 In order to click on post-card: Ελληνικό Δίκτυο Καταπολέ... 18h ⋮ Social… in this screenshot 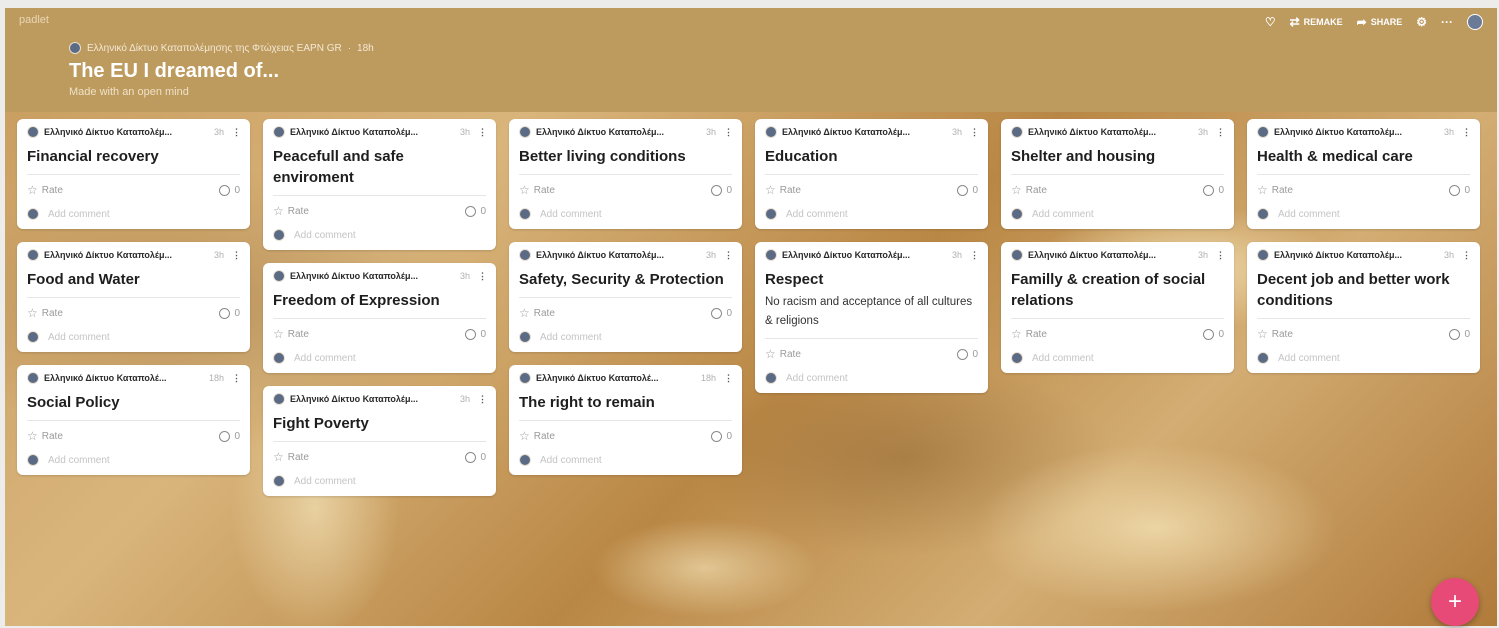, I will do `click(133, 420)`.